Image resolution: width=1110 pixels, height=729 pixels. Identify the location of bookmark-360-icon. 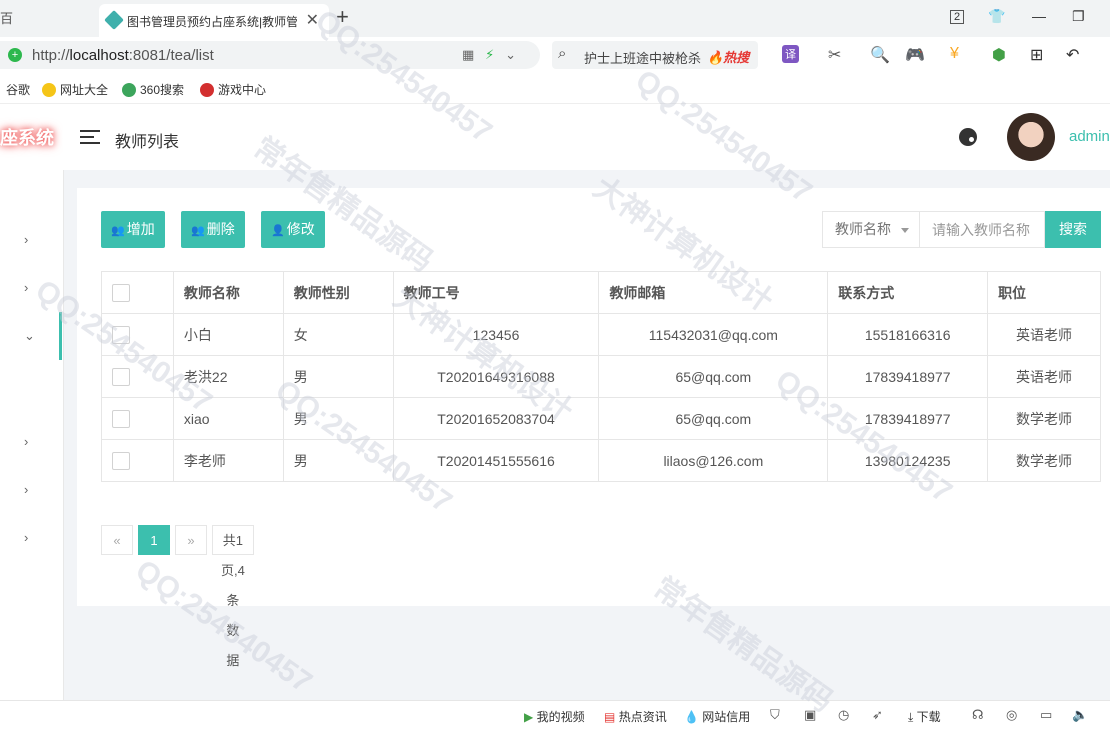
(129, 90).